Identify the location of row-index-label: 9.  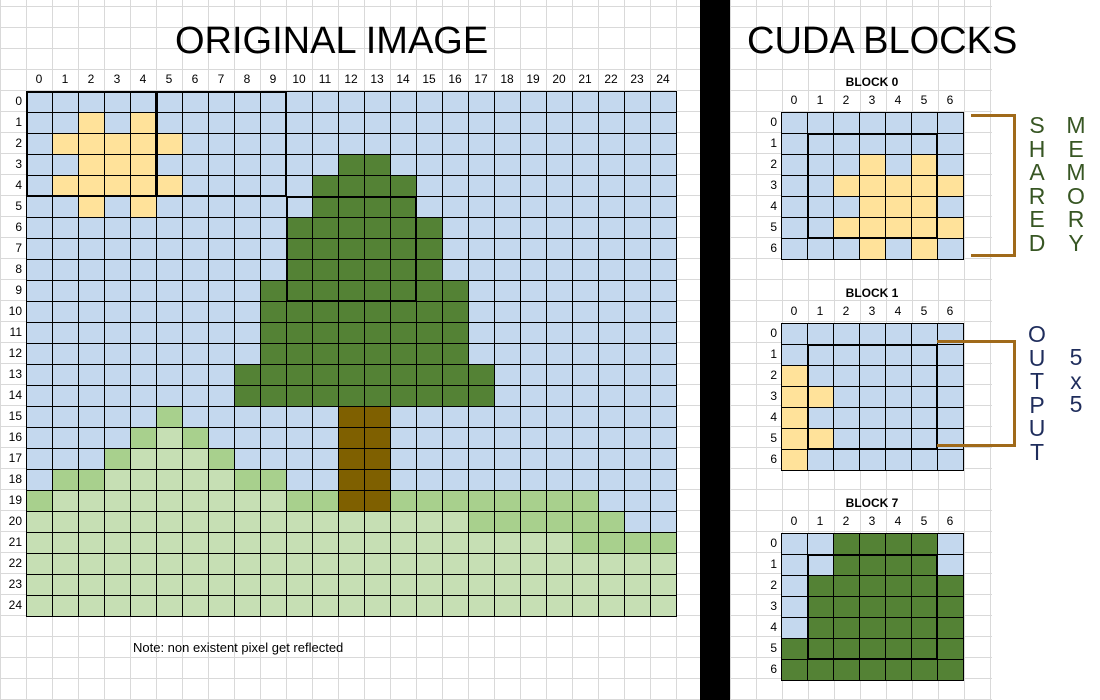
(18, 290).